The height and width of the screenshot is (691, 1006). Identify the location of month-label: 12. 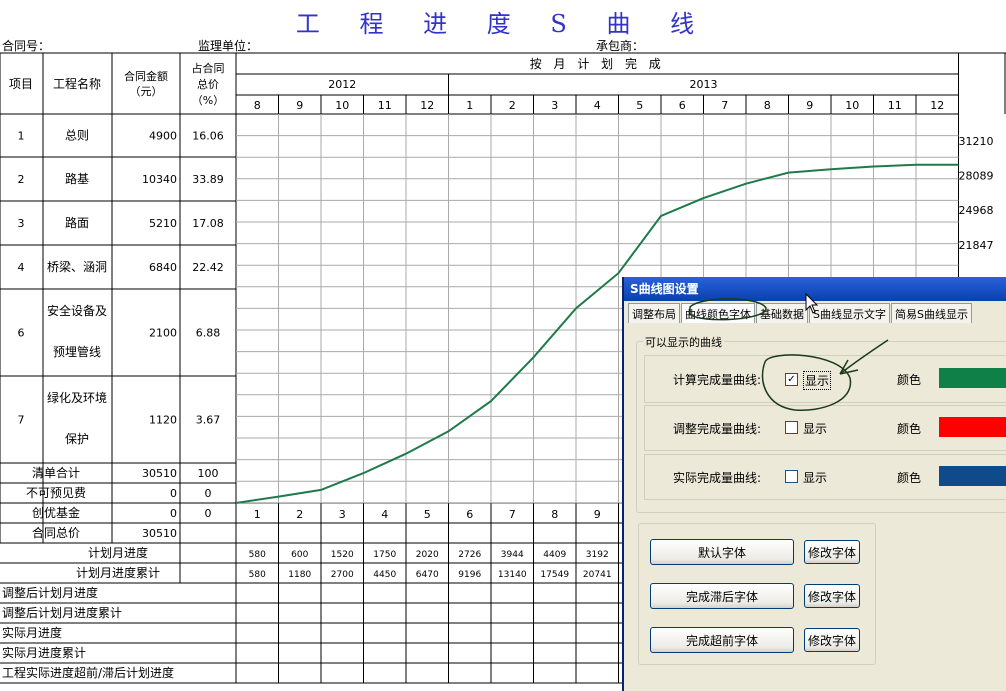
(937, 105).